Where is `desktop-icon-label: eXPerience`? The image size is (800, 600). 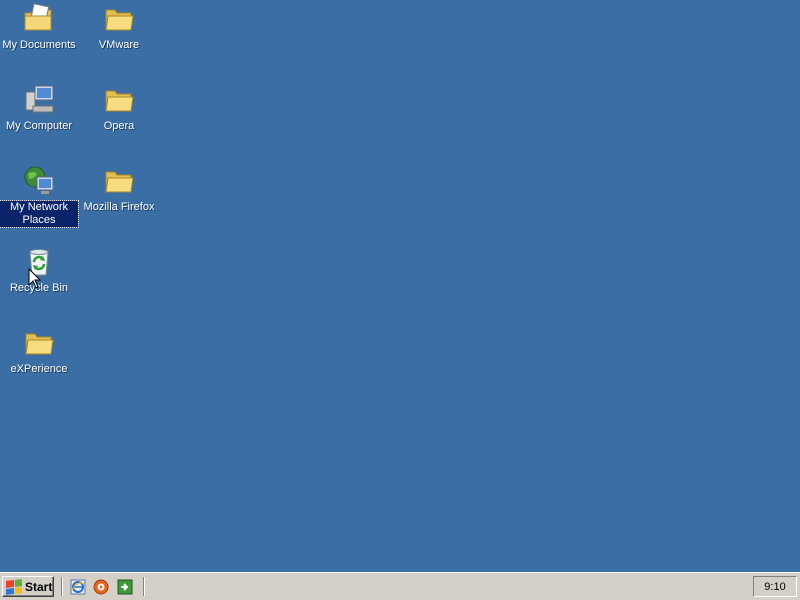 desktop-icon-label: eXPerience is located at coordinates (39, 369).